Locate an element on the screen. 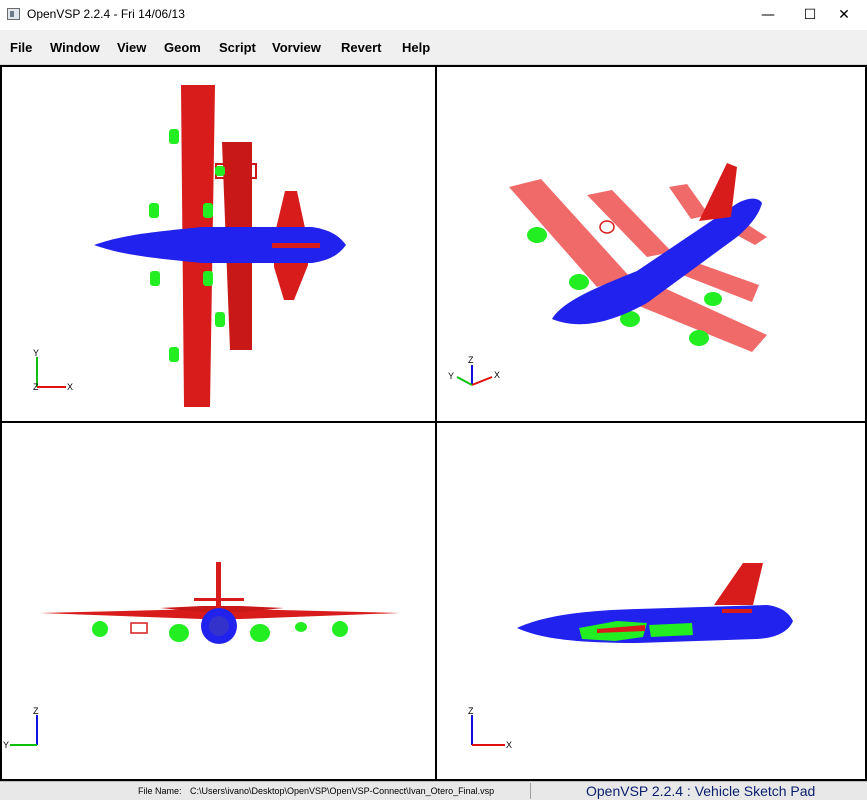 The image size is (867, 800). app-icon is located at coordinates (13, 14).